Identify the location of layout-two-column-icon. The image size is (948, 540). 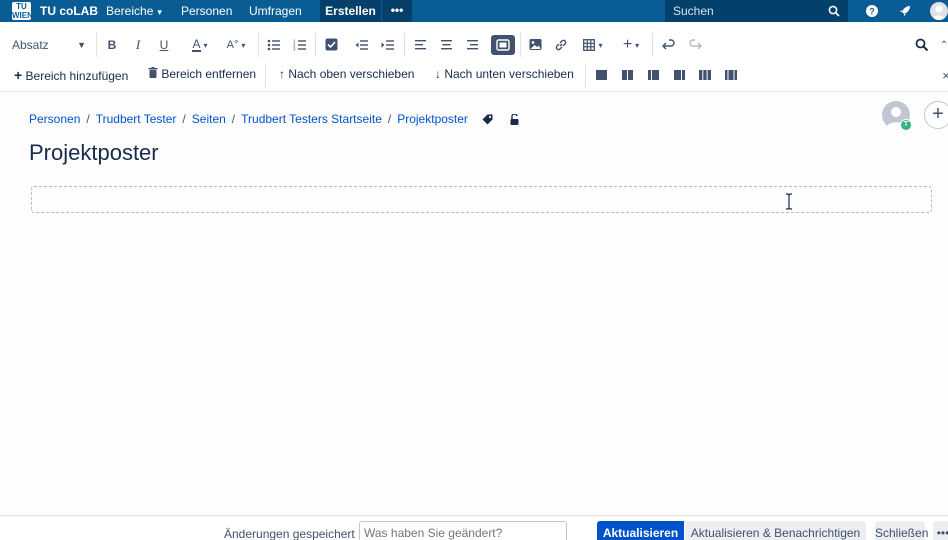
(627, 75).